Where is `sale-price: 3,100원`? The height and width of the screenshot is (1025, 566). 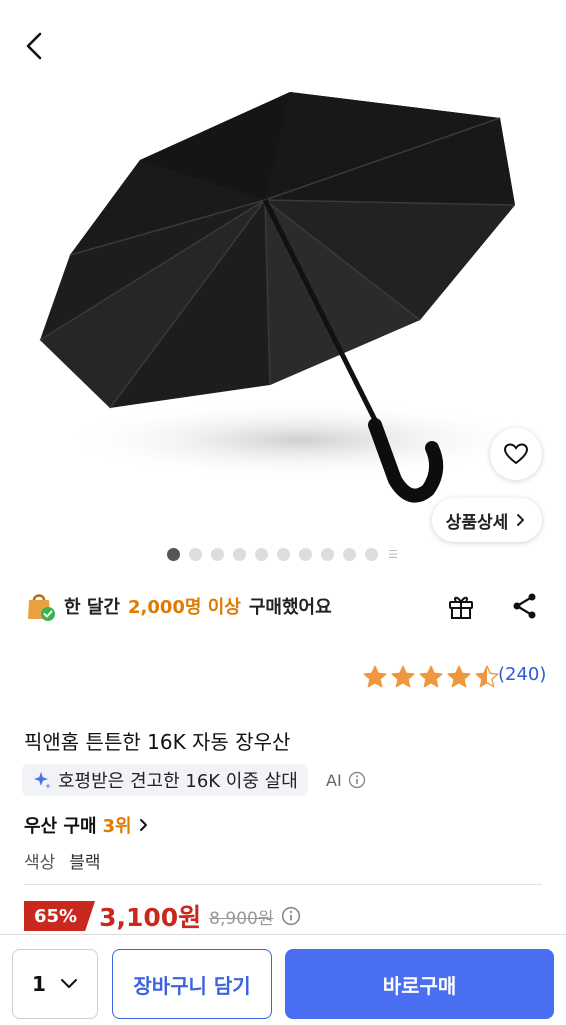
sale-price: 3,100원 is located at coordinates (150, 917).